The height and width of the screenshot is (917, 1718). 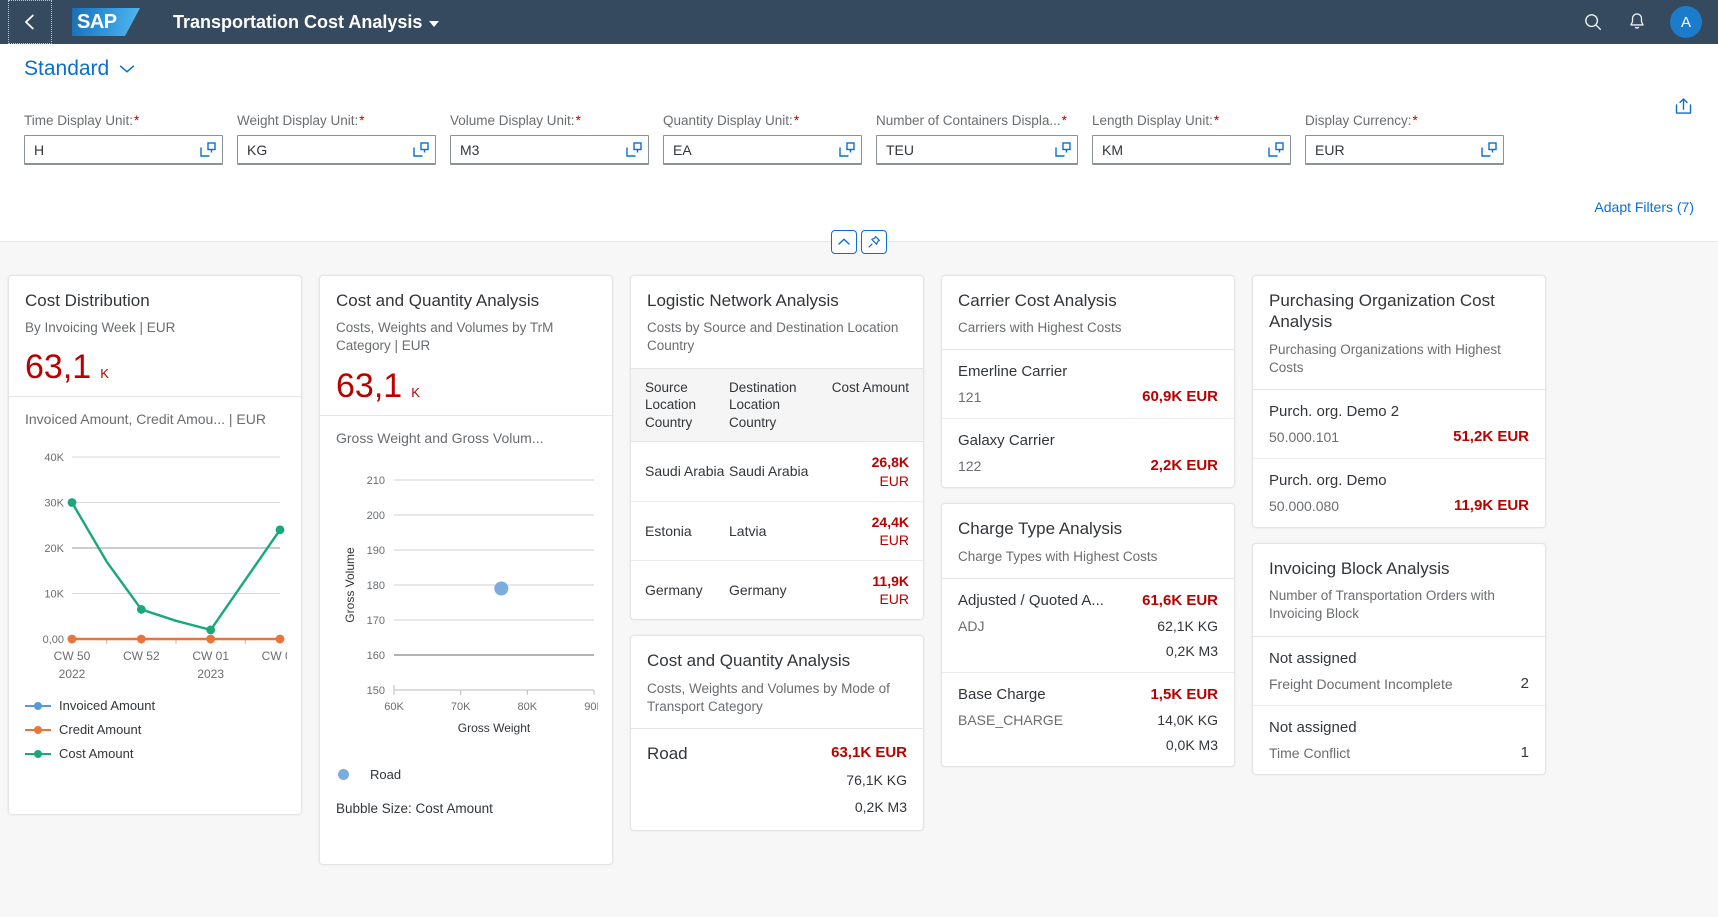 I want to click on adapt-filters-button: Adapt Filters (7), so click(x=1644, y=207).